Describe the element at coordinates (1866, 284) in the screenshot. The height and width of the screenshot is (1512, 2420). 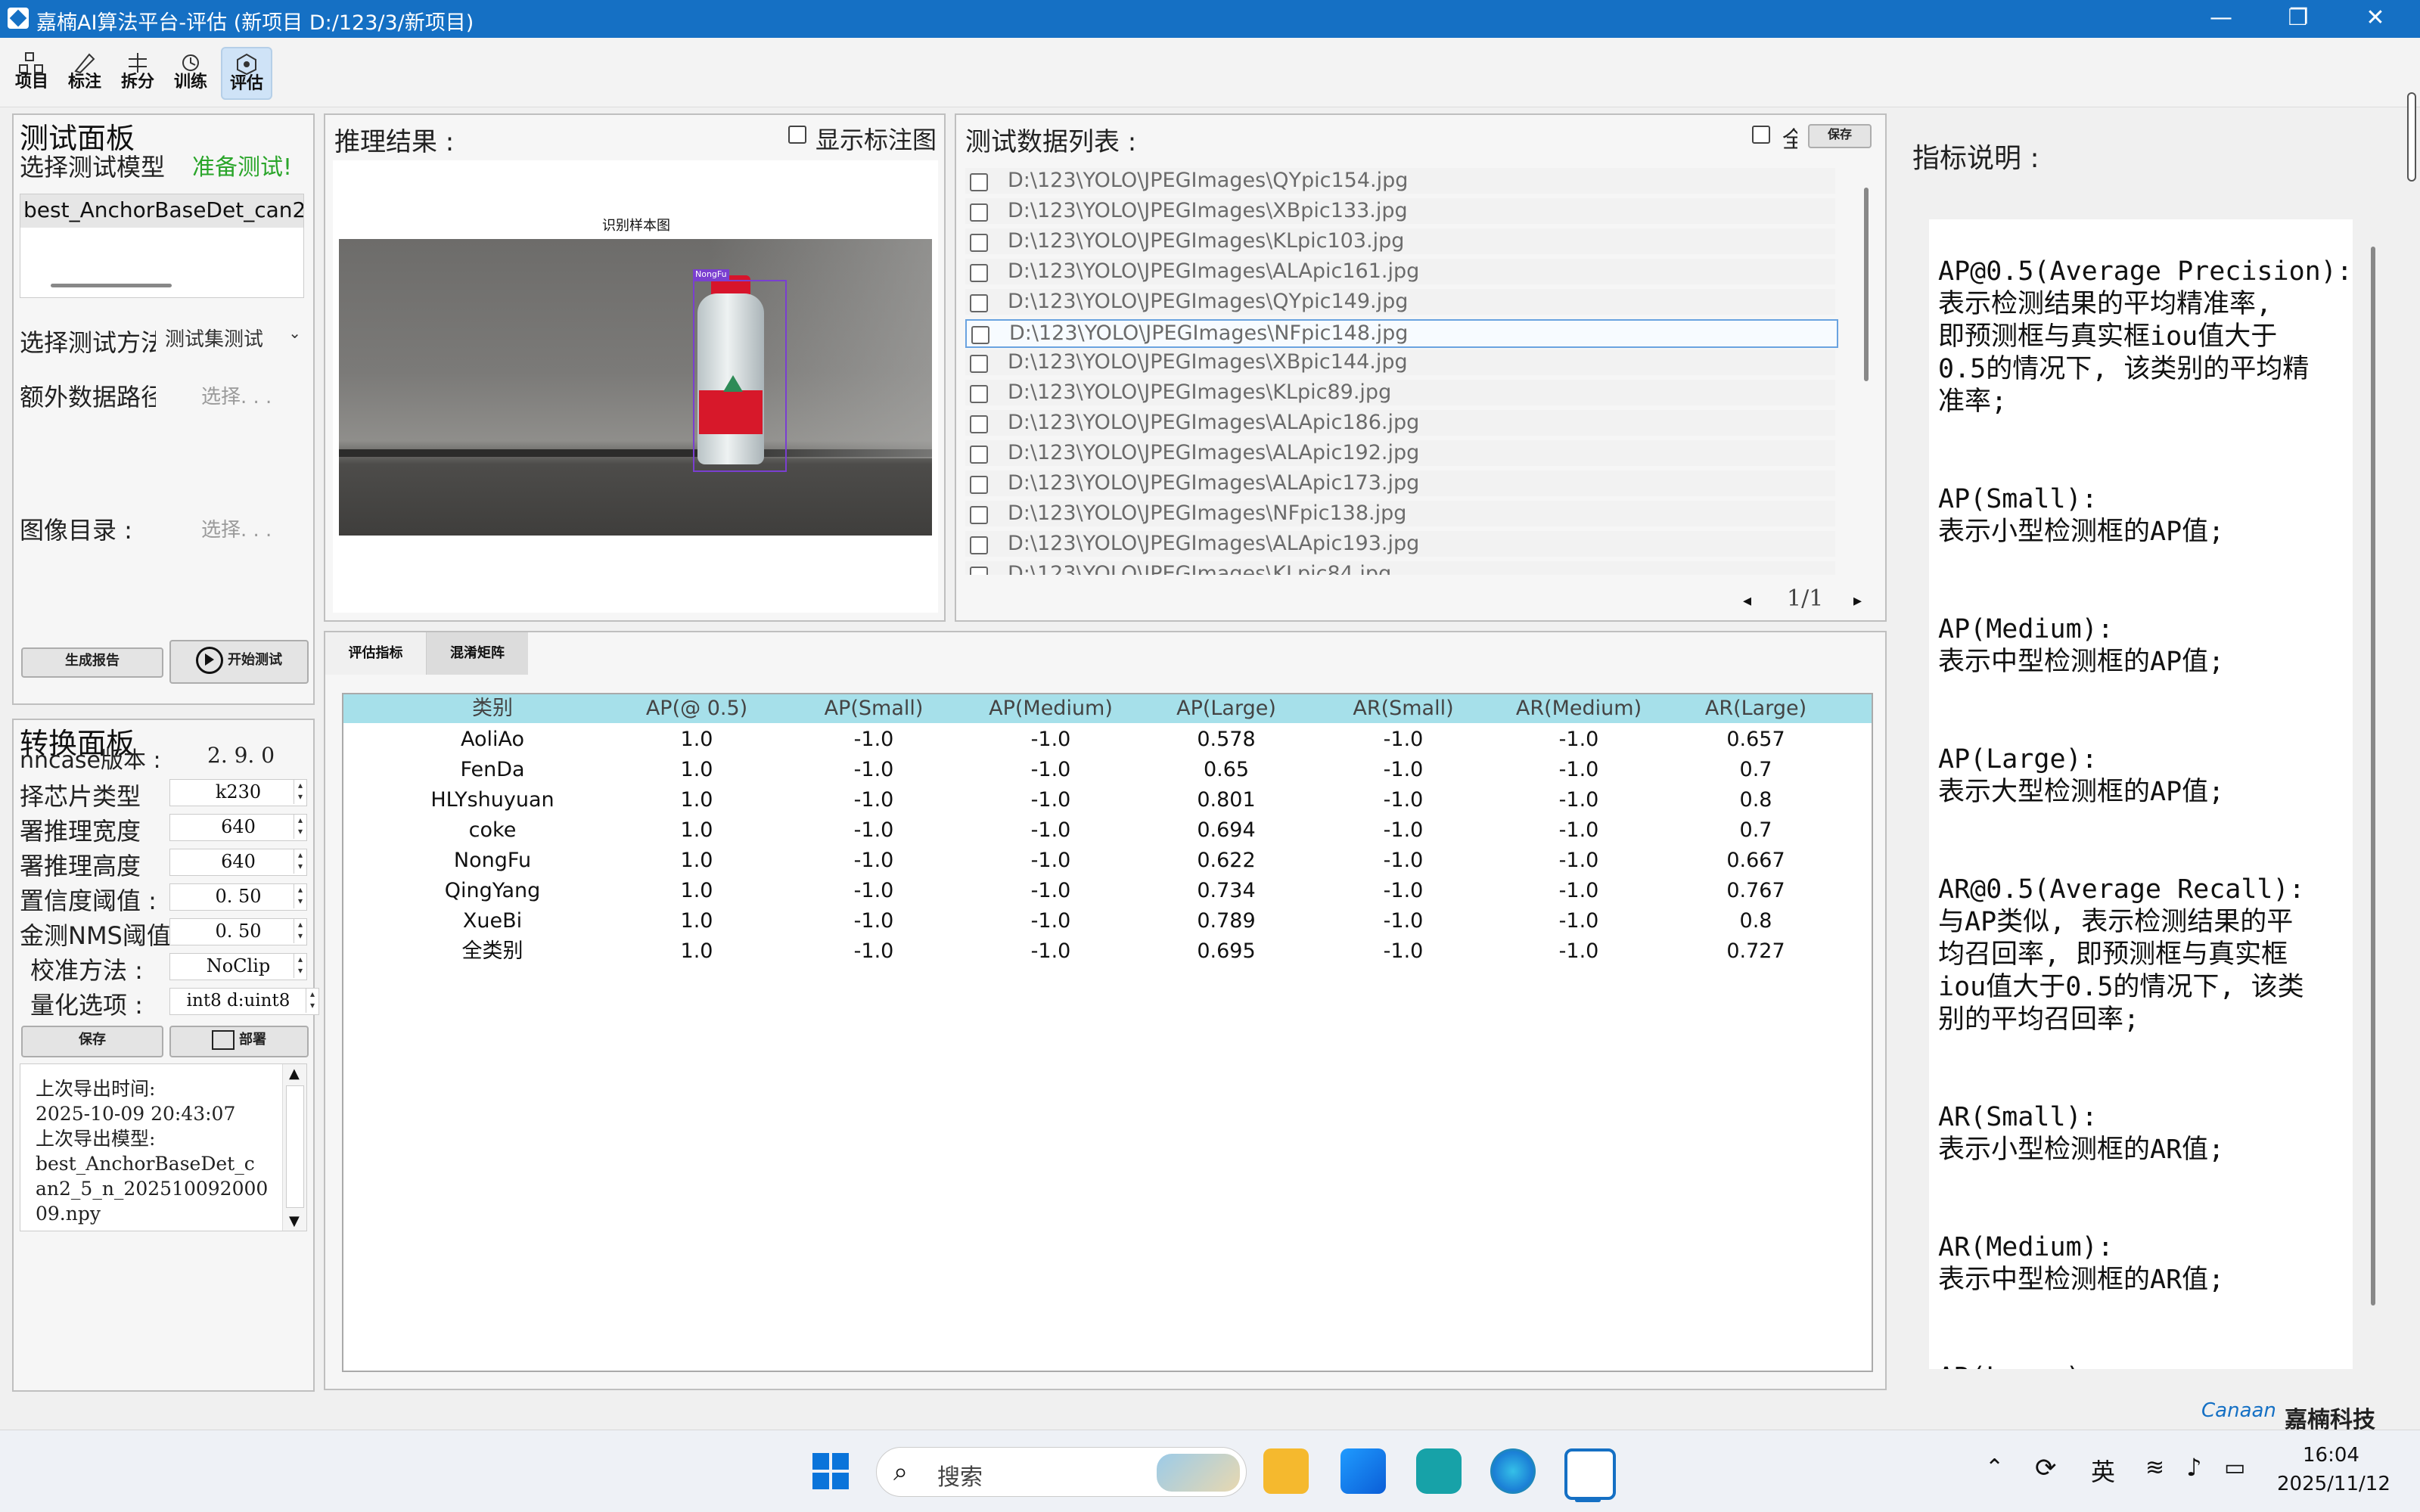
I see `list-scrollbar` at that location.